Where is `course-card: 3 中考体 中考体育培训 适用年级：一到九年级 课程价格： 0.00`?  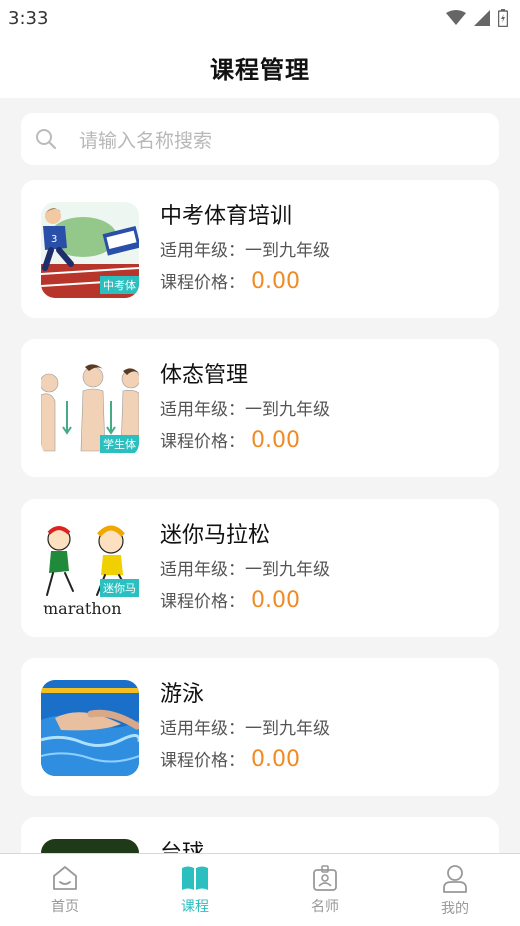 course-card: 3 中考体 中考体育培训 适用年级：一到九年级 课程价格： 0.00 is located at coordinates (260, 249).